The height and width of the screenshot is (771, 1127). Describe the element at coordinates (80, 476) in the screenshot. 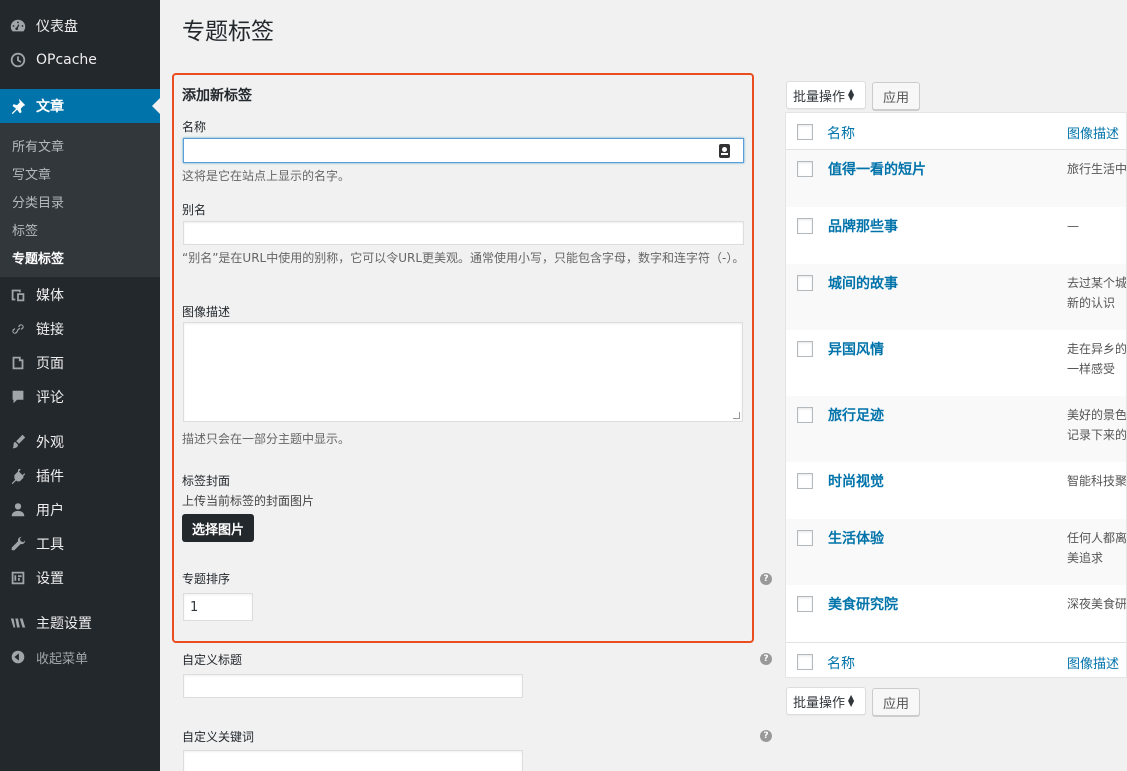

I see `menu-plugins: 插件` at that location.